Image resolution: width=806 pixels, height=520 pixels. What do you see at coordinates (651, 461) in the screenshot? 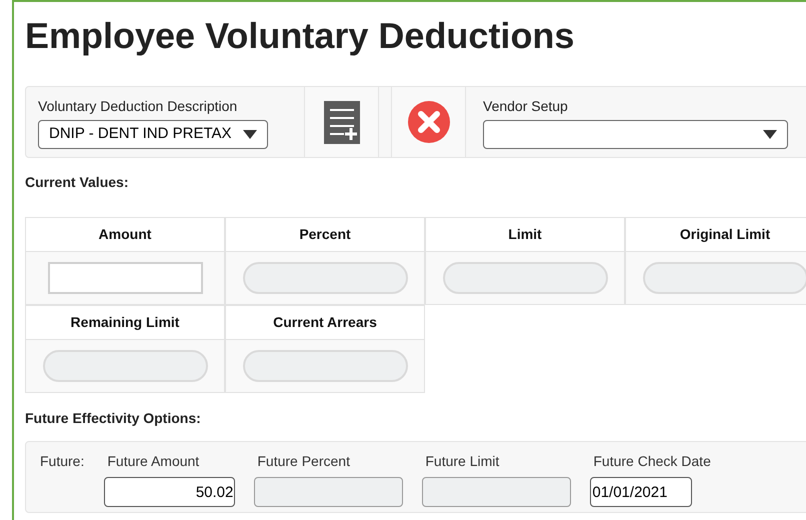
I see `field-label: Future Check Date` at bounding box center [651, 461].